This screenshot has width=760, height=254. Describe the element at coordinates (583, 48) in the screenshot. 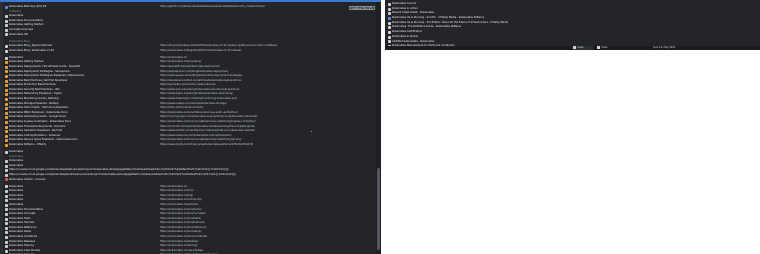

I see `tab-kube-1: Kube` at that location.